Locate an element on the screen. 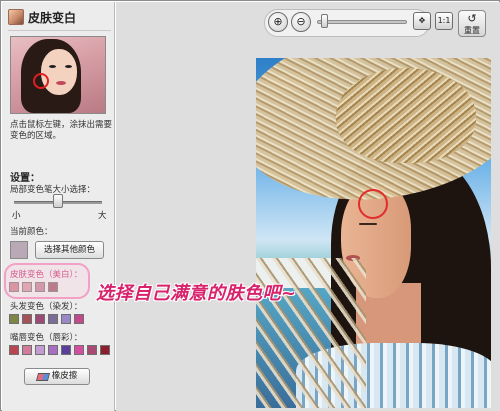 Image resolution: width=500 pixels, height=411 pixels. zoom-slider is located at coordinates (362, 22).